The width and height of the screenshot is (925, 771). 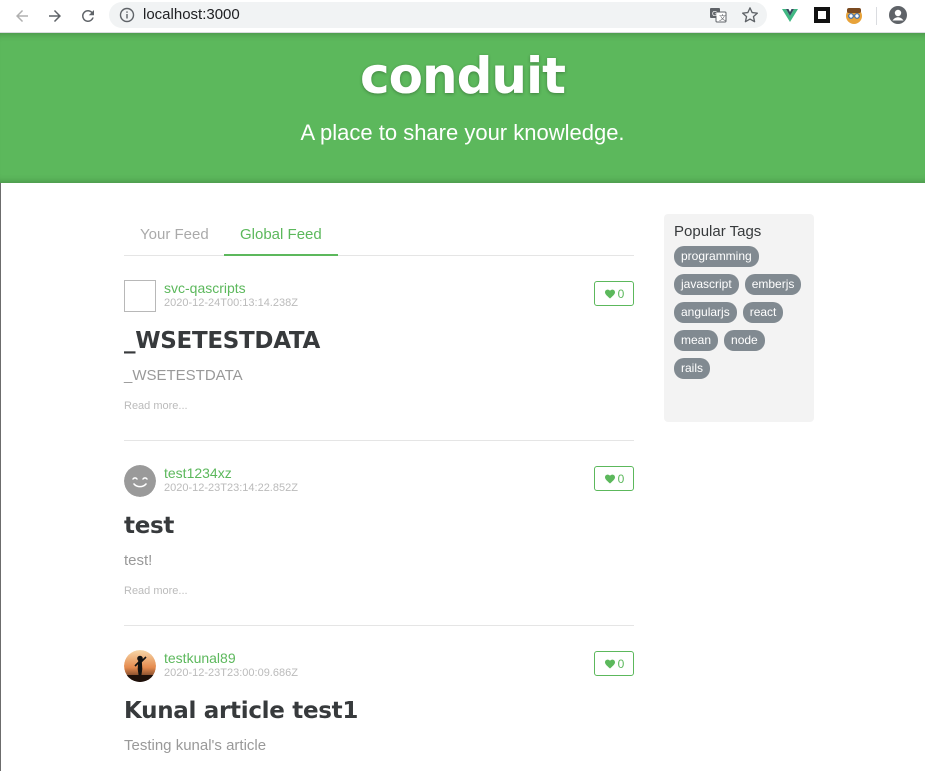 I want to click on banner-title: conduit, so click(x=462, y=76).